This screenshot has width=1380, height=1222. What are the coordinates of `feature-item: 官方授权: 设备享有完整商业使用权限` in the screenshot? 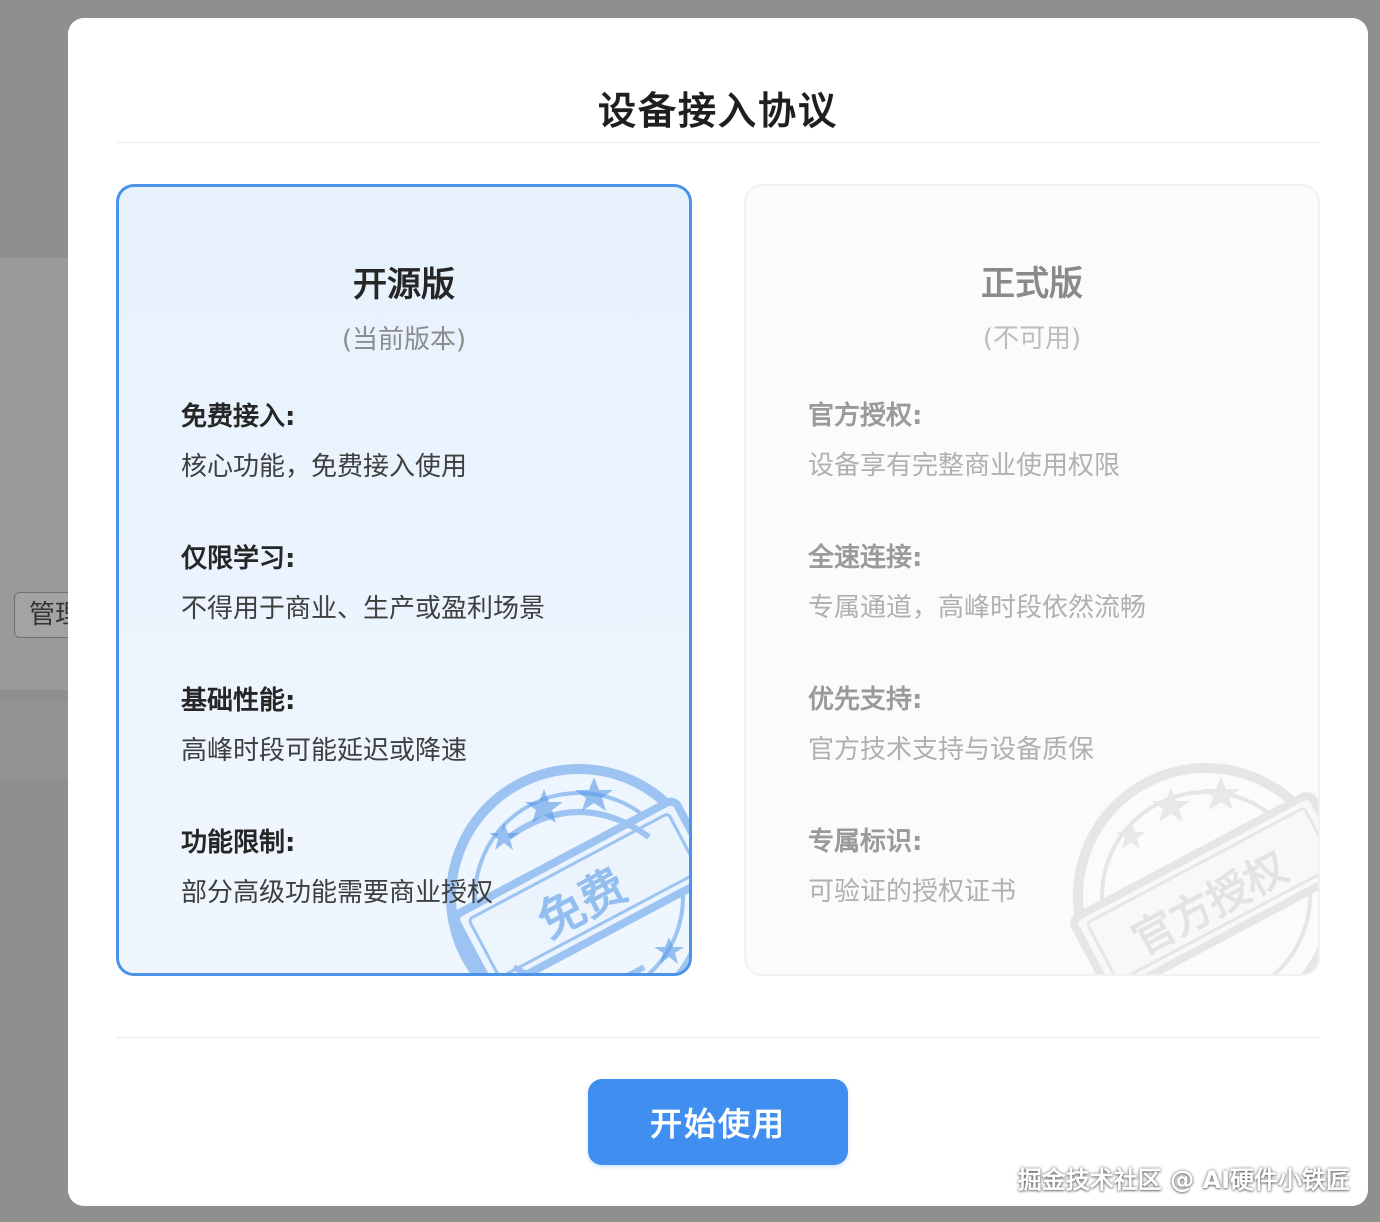 It's located at (1053, 469).